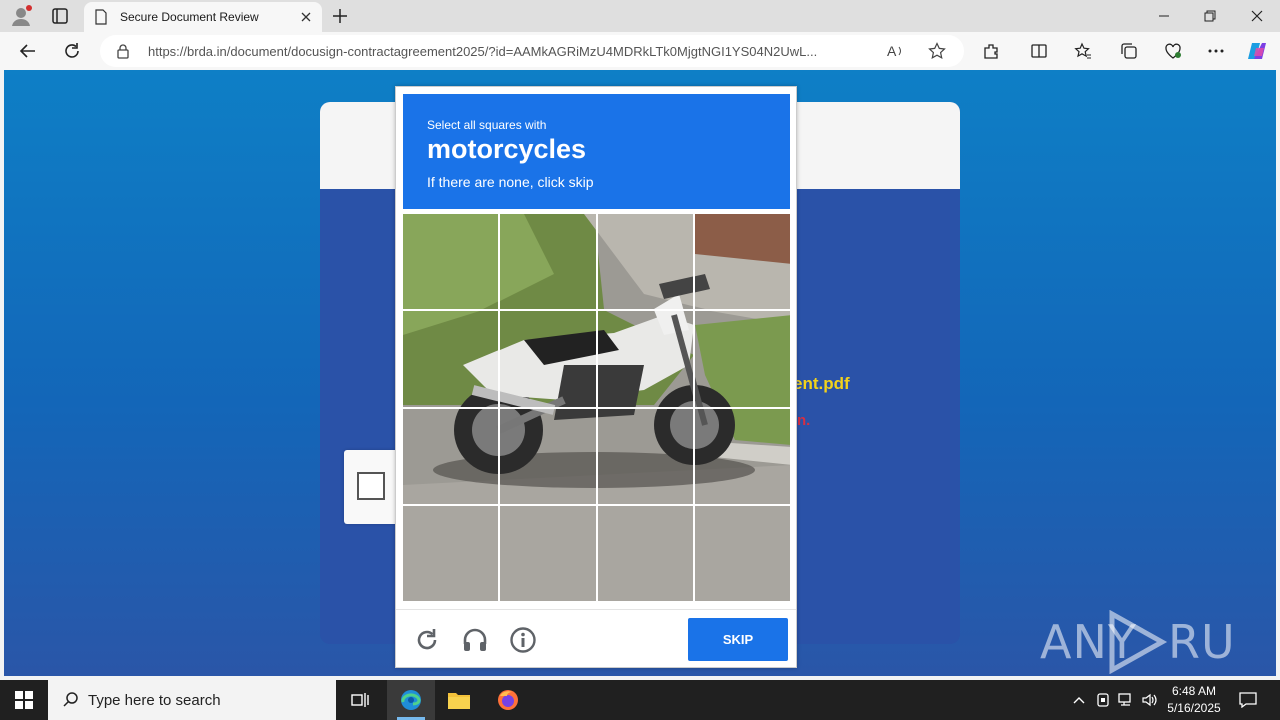  I want to click on taskbar-search-box: Type here to search, so click(192, 700).